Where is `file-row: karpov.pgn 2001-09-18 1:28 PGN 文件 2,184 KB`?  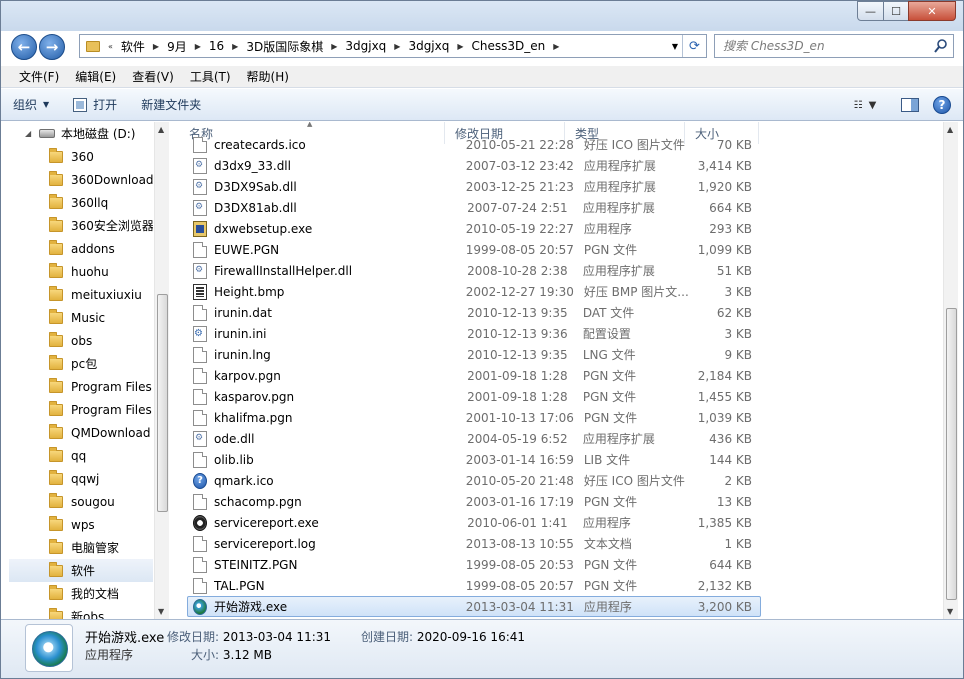 file-row: karpov.pgn 2001-09-18 1:28 PGN 文件 2,184 KB is located at coordinates (474, 375).